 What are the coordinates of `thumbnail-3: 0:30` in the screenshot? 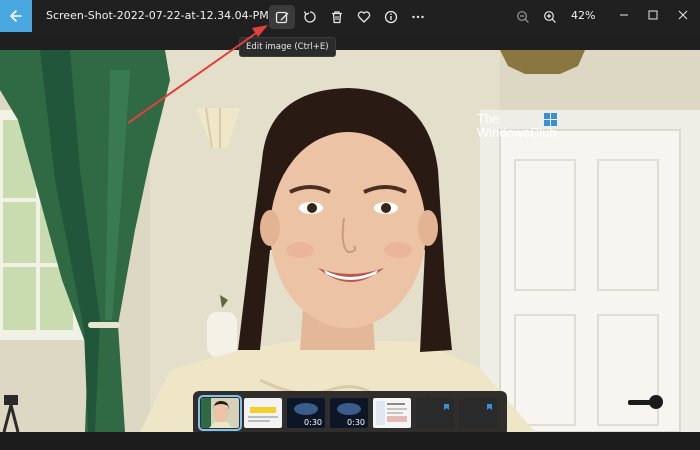 It's located at (349, 413).